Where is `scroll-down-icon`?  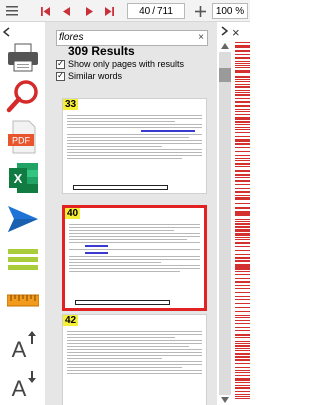
scroll-down-icon is located at coordinates (225, 400).